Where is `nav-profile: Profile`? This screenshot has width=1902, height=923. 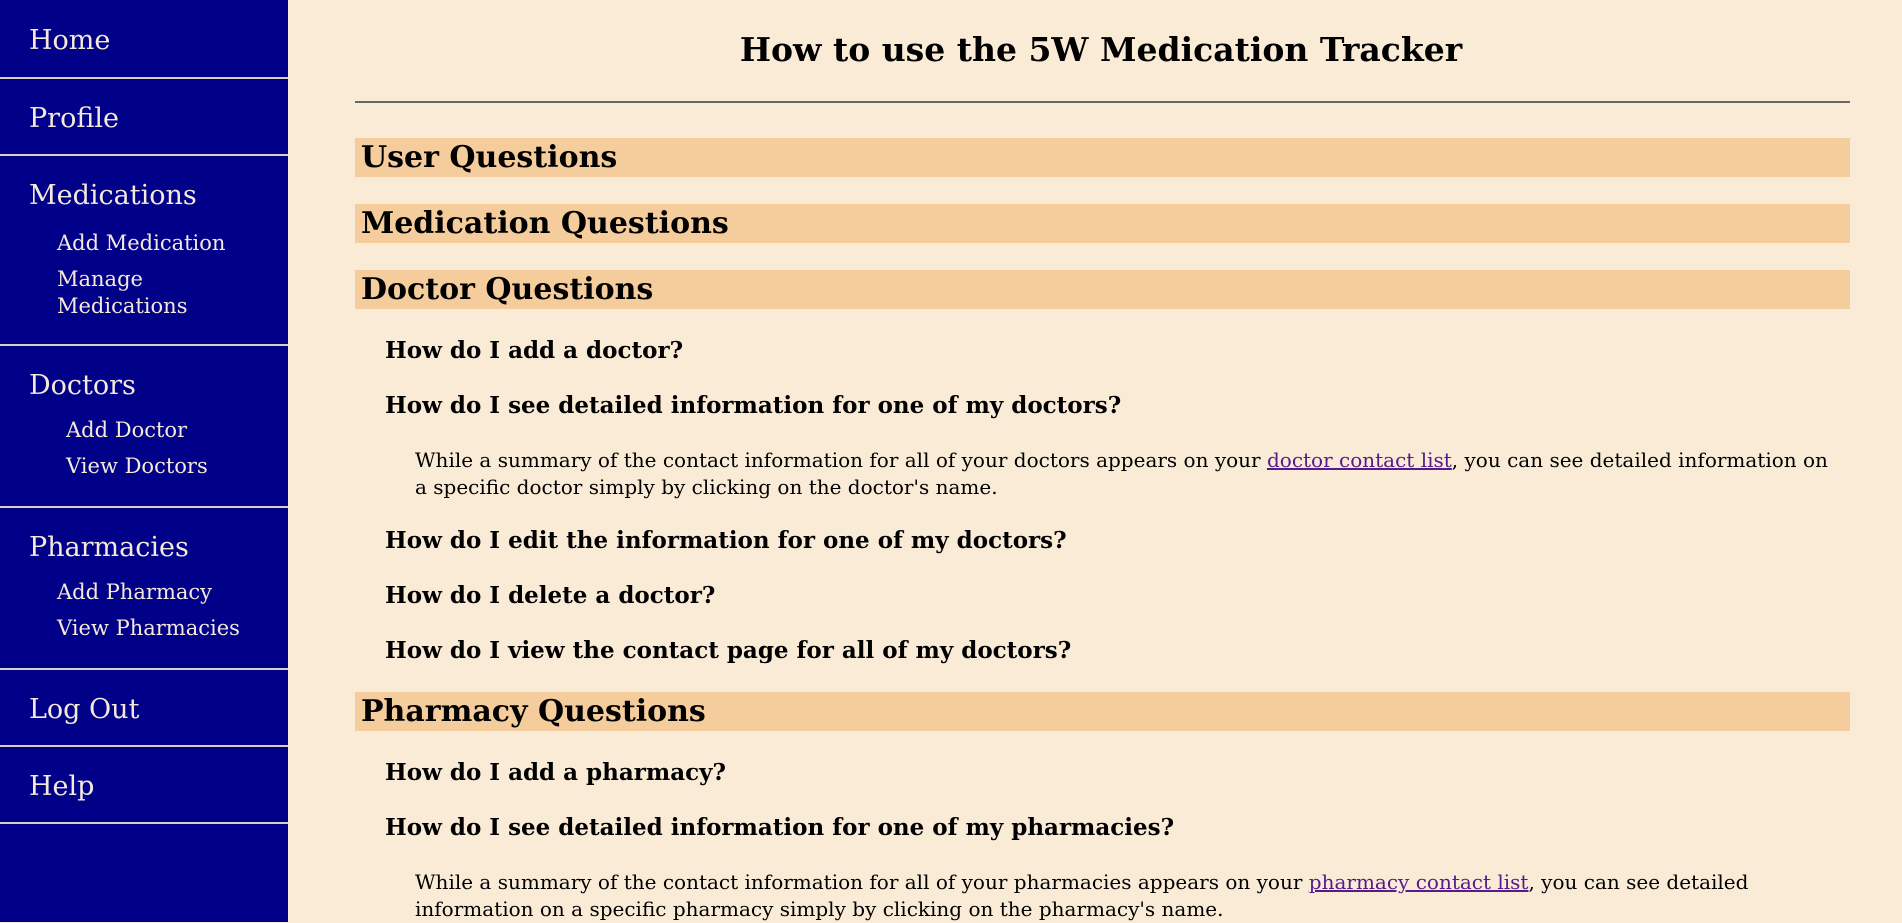
nav-profile: Profile is located at coordinates (144, 119).